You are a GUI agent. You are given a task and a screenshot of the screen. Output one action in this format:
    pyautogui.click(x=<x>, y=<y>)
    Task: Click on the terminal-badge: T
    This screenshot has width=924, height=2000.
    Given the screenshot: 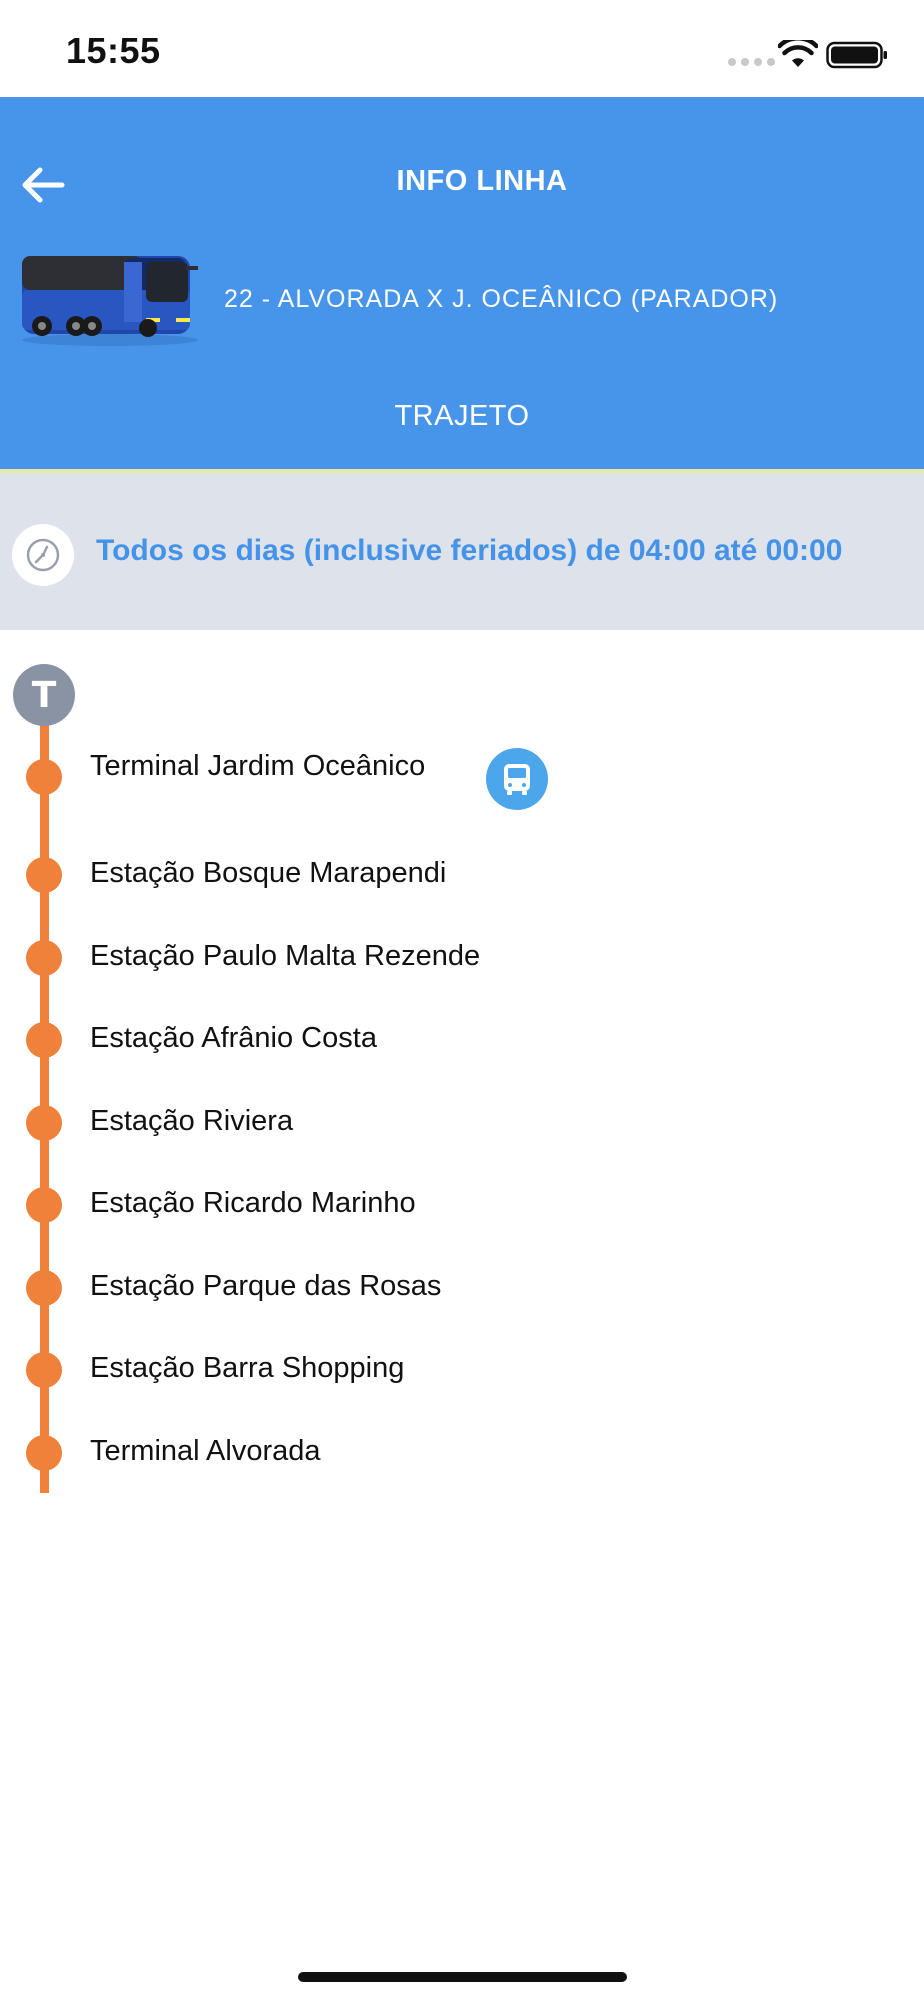 What is the action you would take?
    pyautogui.click(x=44, y=695)
    